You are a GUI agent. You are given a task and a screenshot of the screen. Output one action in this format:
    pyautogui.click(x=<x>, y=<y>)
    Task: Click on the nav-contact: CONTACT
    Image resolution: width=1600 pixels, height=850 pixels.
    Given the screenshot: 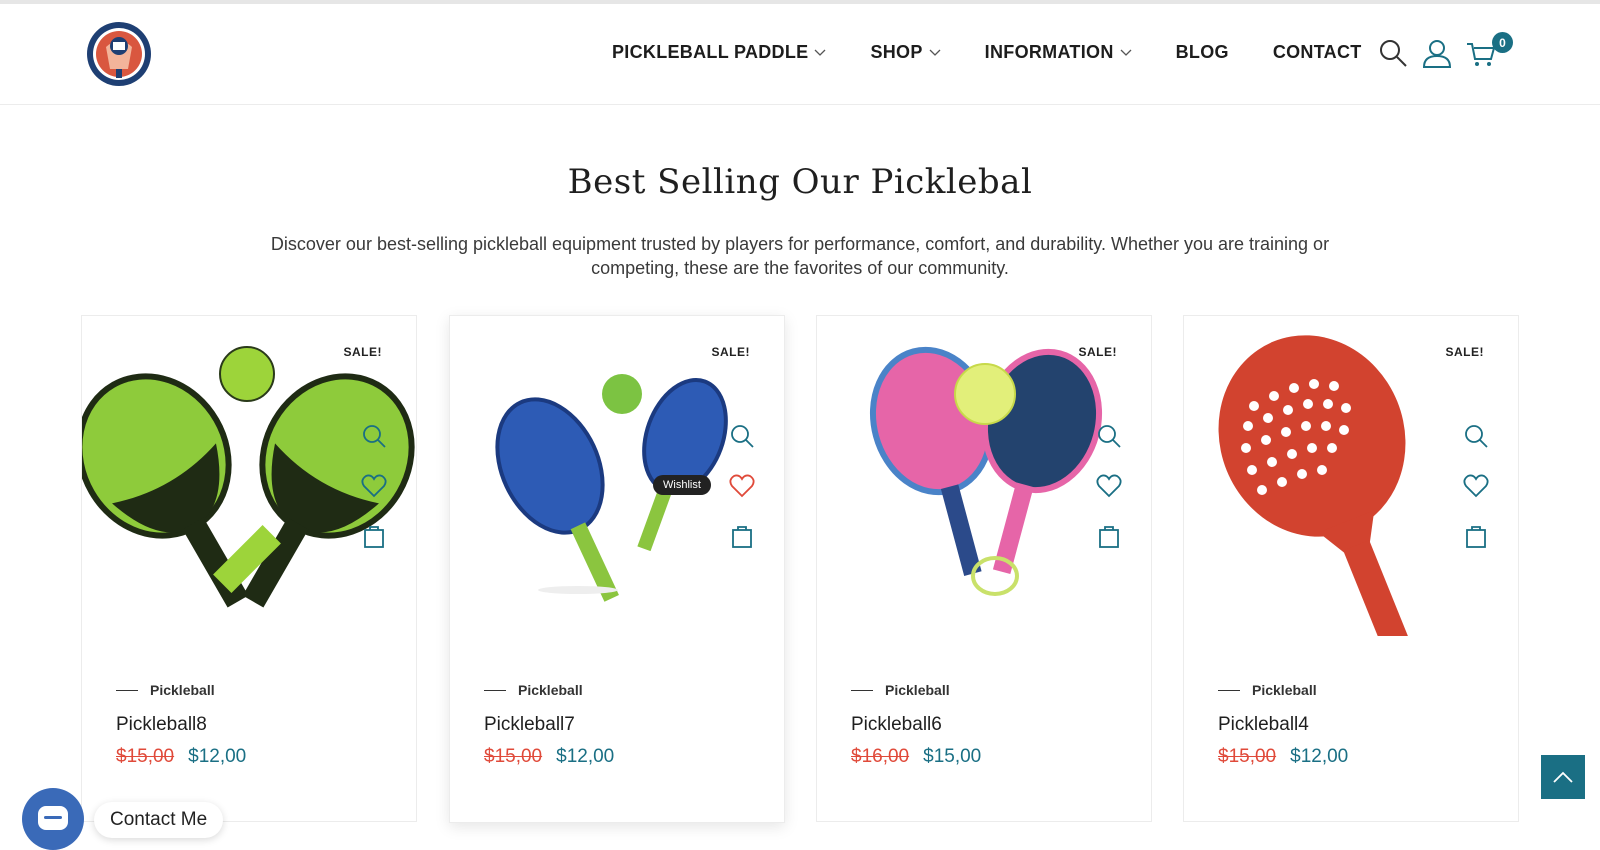 What is the action you would take?
    pyautogui.click(x=1317, y=52)
    